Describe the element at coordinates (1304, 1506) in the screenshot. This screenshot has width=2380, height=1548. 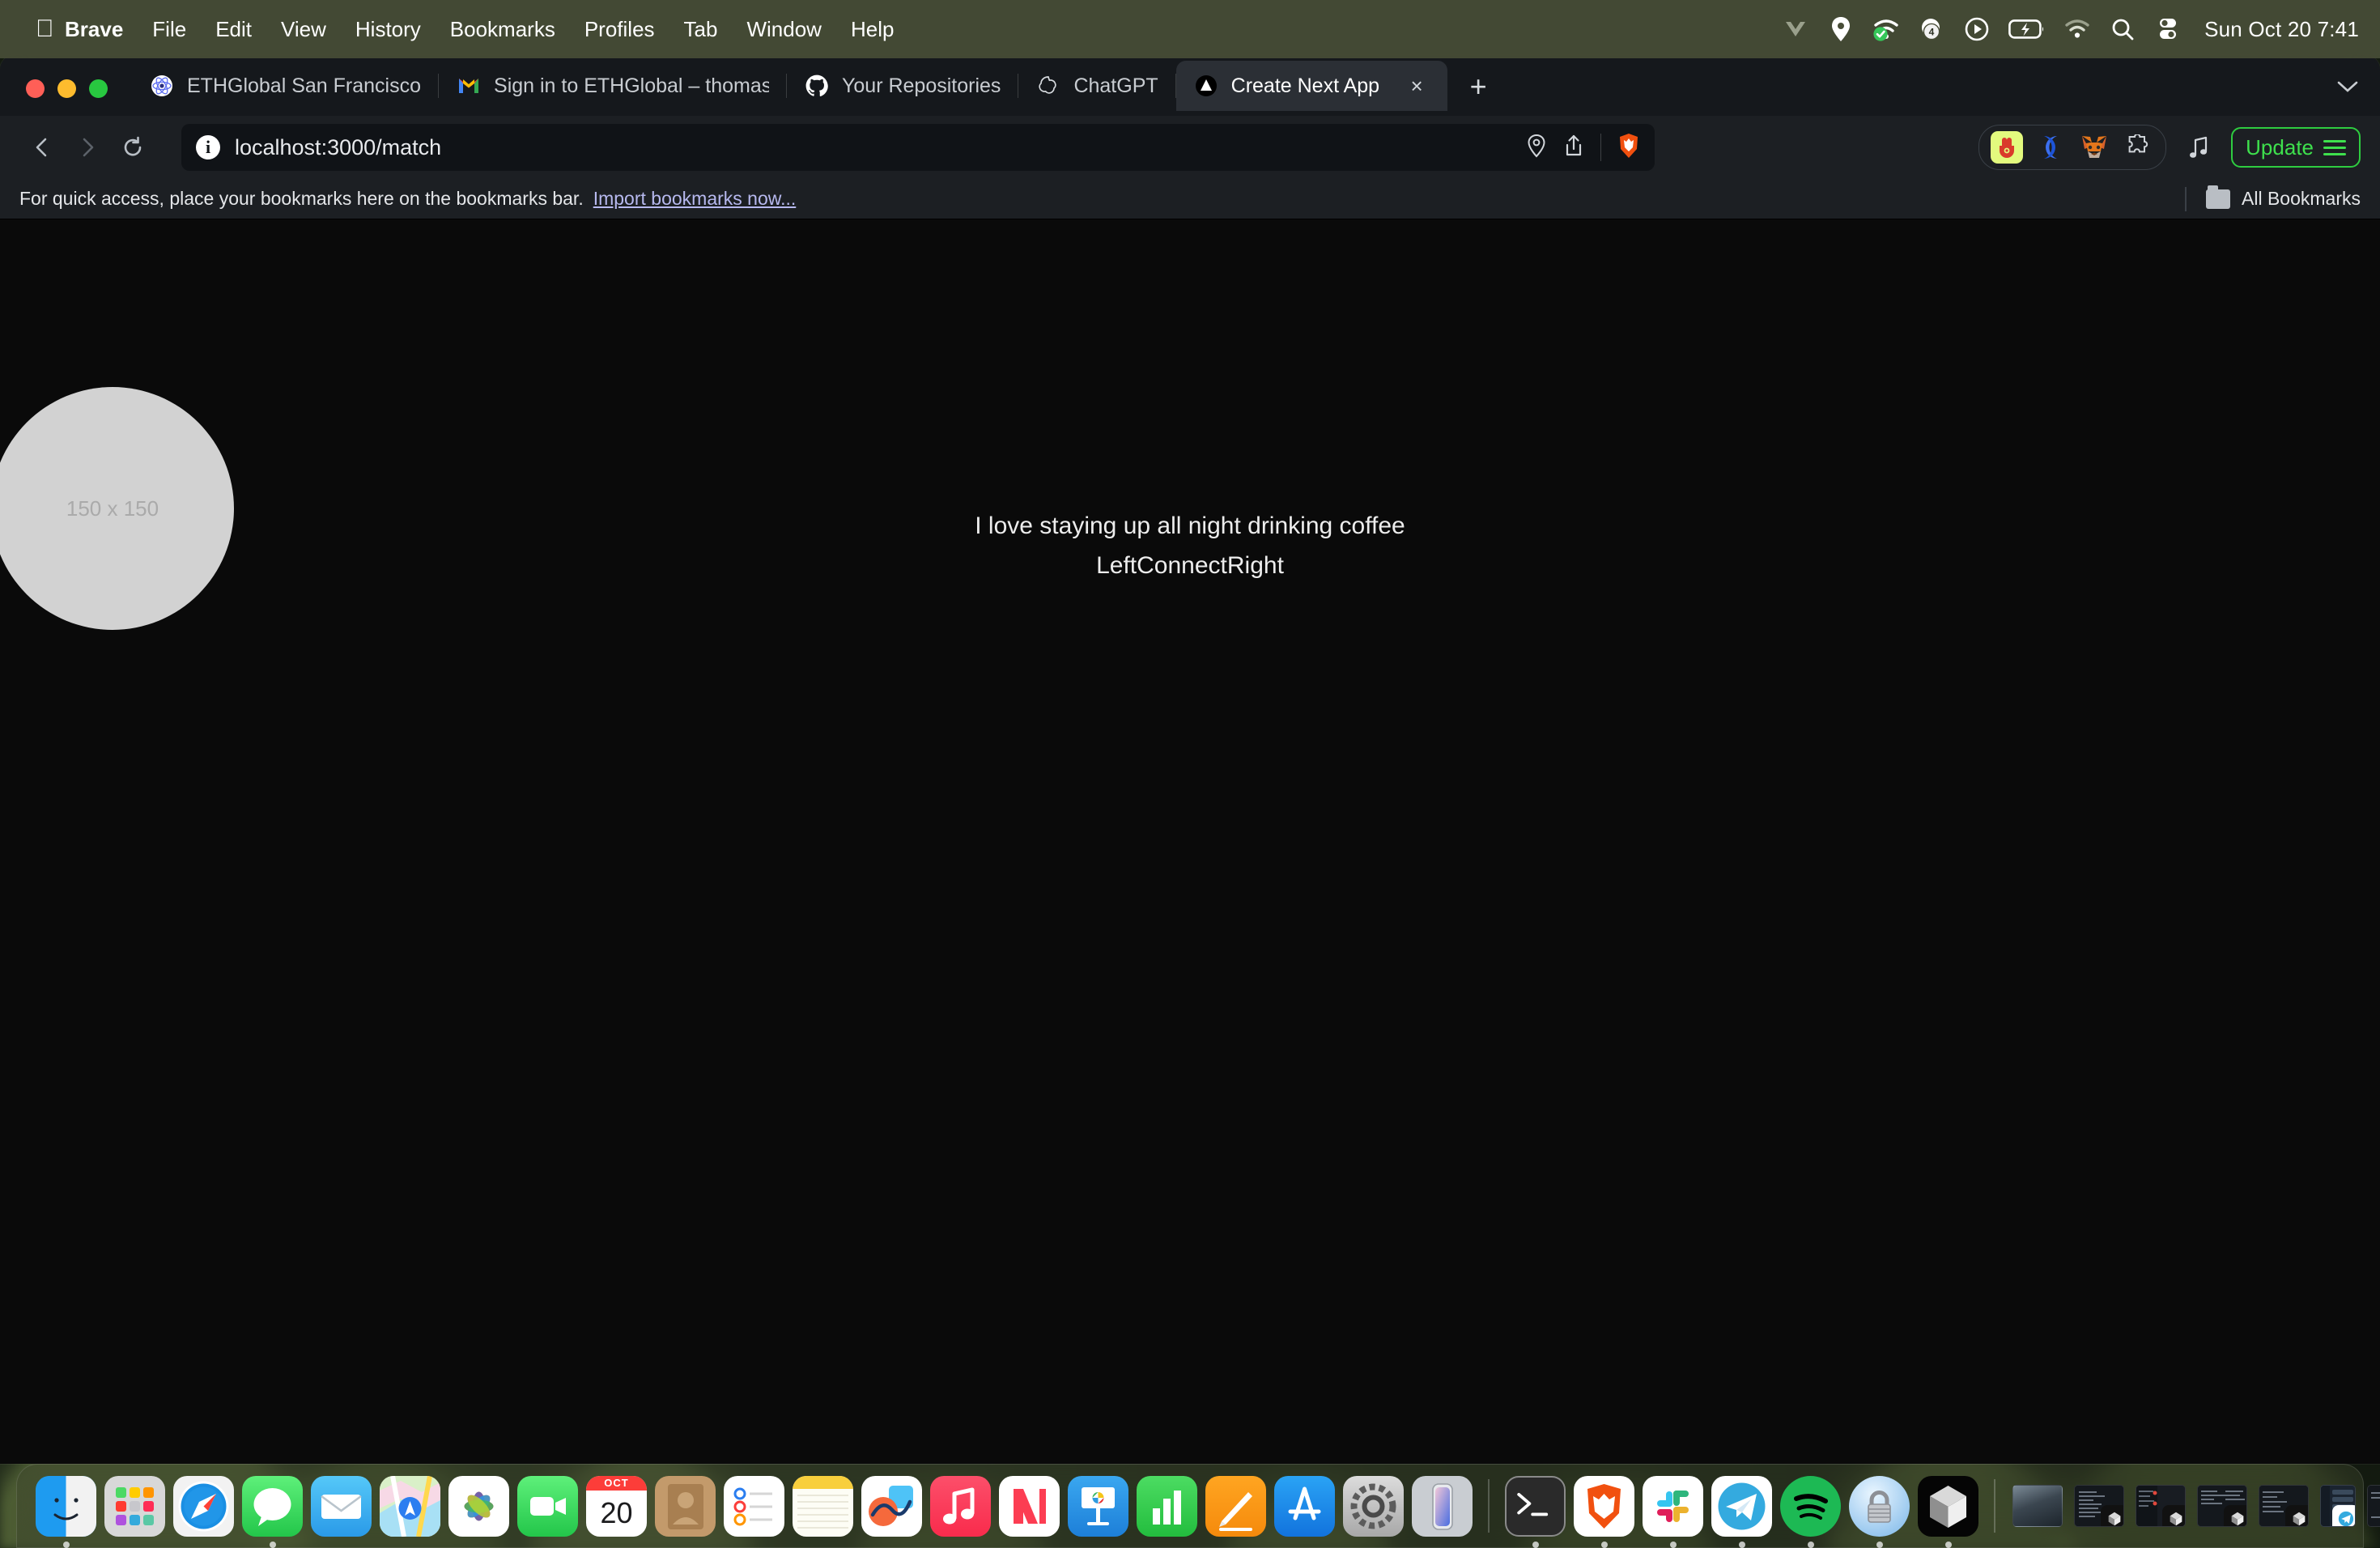
I see `dock-item-app-store` at that location.